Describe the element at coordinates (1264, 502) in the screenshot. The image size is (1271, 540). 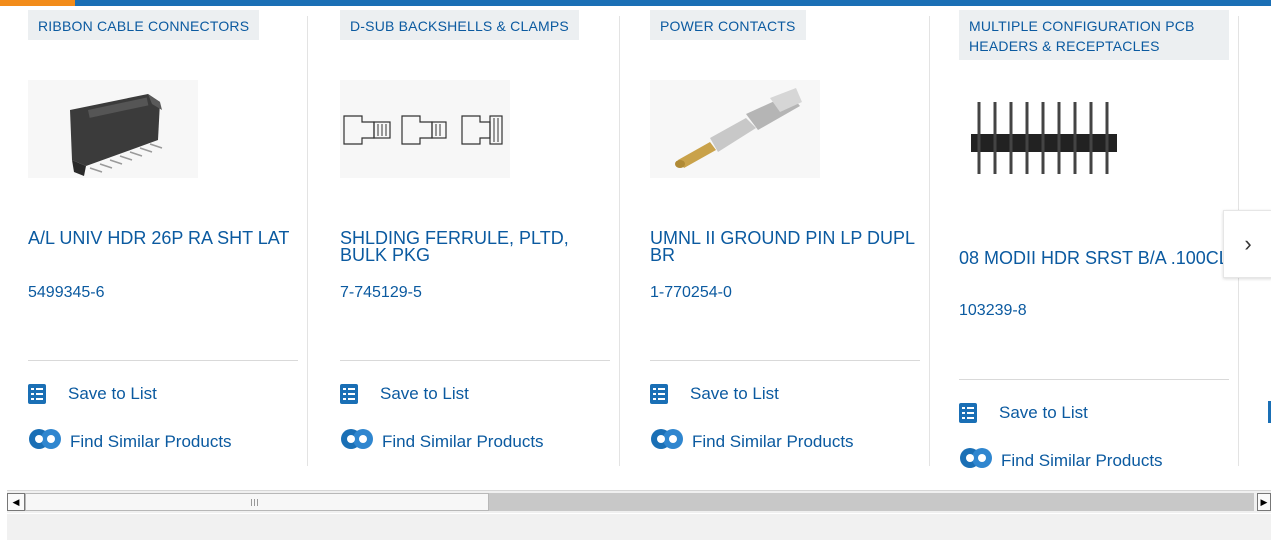
I see `scroll-right-arrow-icon: ▶` at that location.